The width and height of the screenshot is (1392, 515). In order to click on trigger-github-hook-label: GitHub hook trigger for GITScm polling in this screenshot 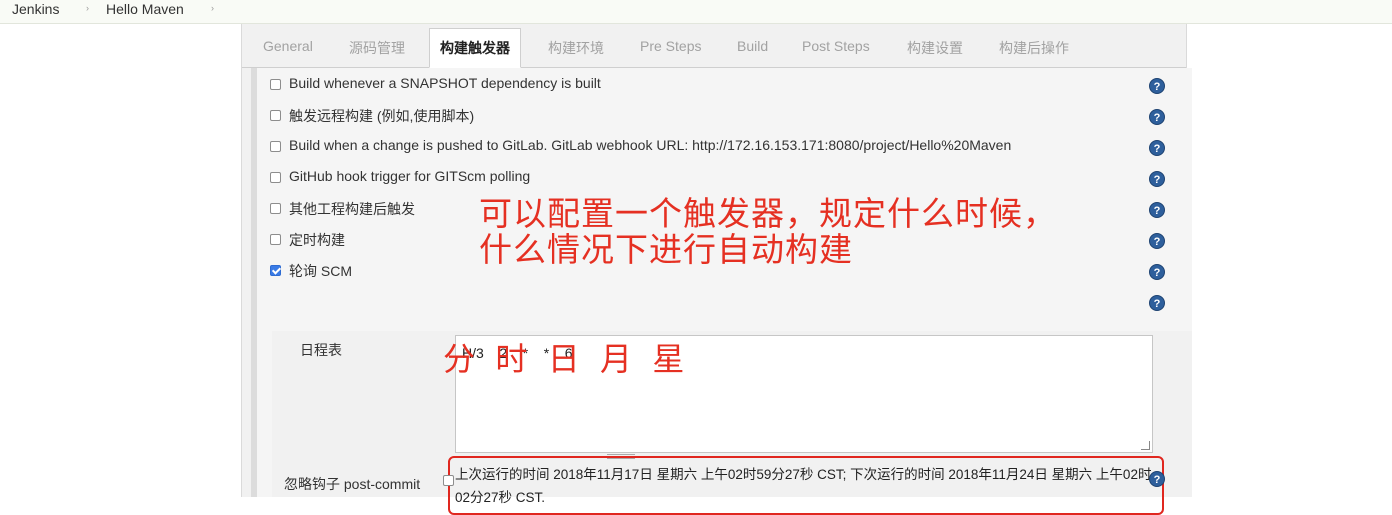, I will do `click(410, 176)`.